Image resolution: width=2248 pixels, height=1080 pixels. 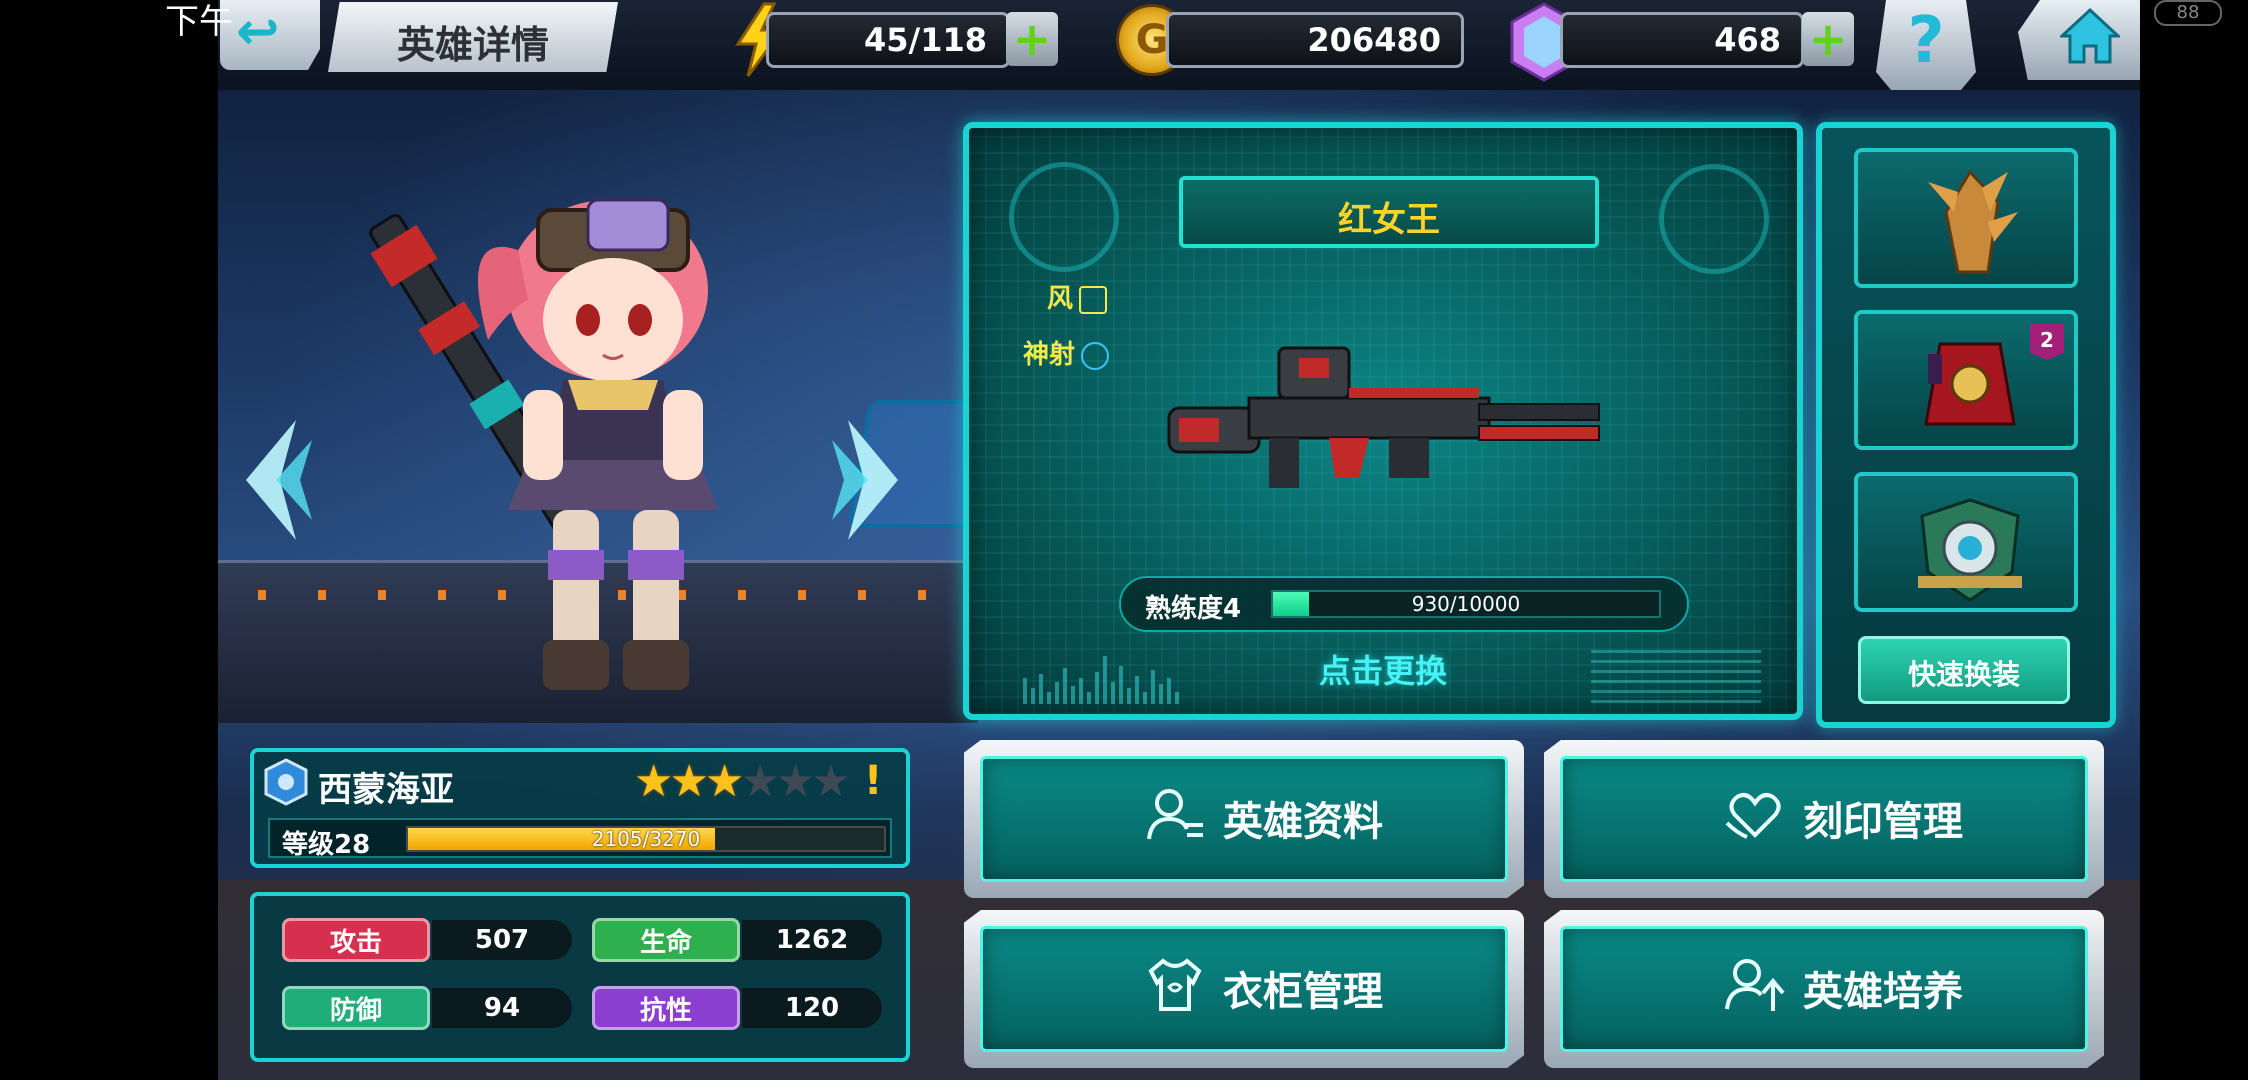 What do you see at coordinates (326, 845) in the screenshot?
I see `hero-level: 等级28` at bounding box center [326, 845].